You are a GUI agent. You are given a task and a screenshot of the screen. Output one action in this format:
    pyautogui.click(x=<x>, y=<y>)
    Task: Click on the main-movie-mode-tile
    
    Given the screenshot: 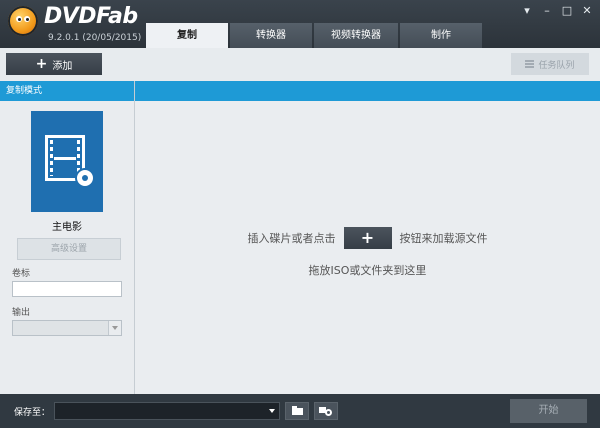 What is the action you would take?
    pyautogui.click(x=67, y=161)
    